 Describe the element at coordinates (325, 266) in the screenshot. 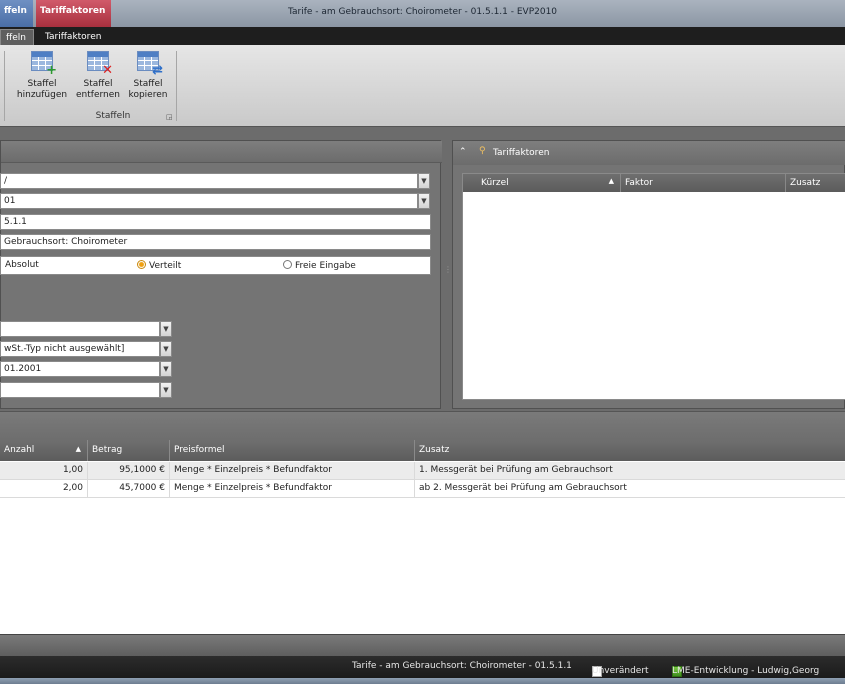

I see `radio-freie-label: Freie Eingabe` at that location.